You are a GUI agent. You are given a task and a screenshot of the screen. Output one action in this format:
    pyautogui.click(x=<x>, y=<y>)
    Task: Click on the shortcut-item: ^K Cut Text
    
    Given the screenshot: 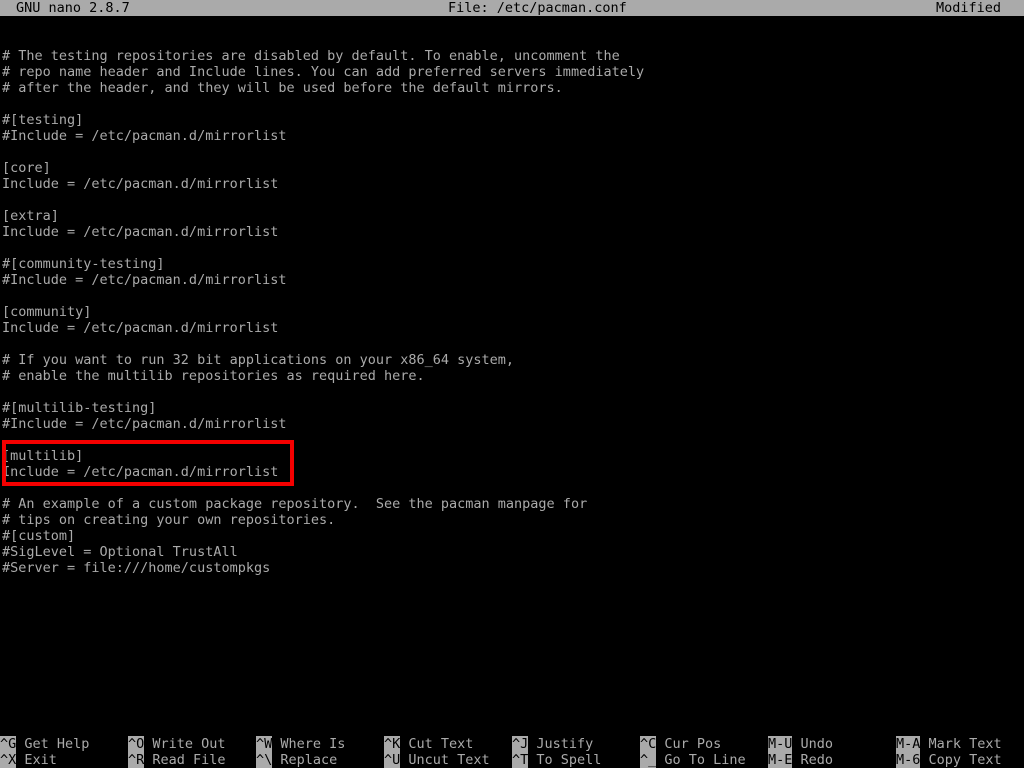 What is the action you would take?
    pyautogui.click(x=428, y=744)
    